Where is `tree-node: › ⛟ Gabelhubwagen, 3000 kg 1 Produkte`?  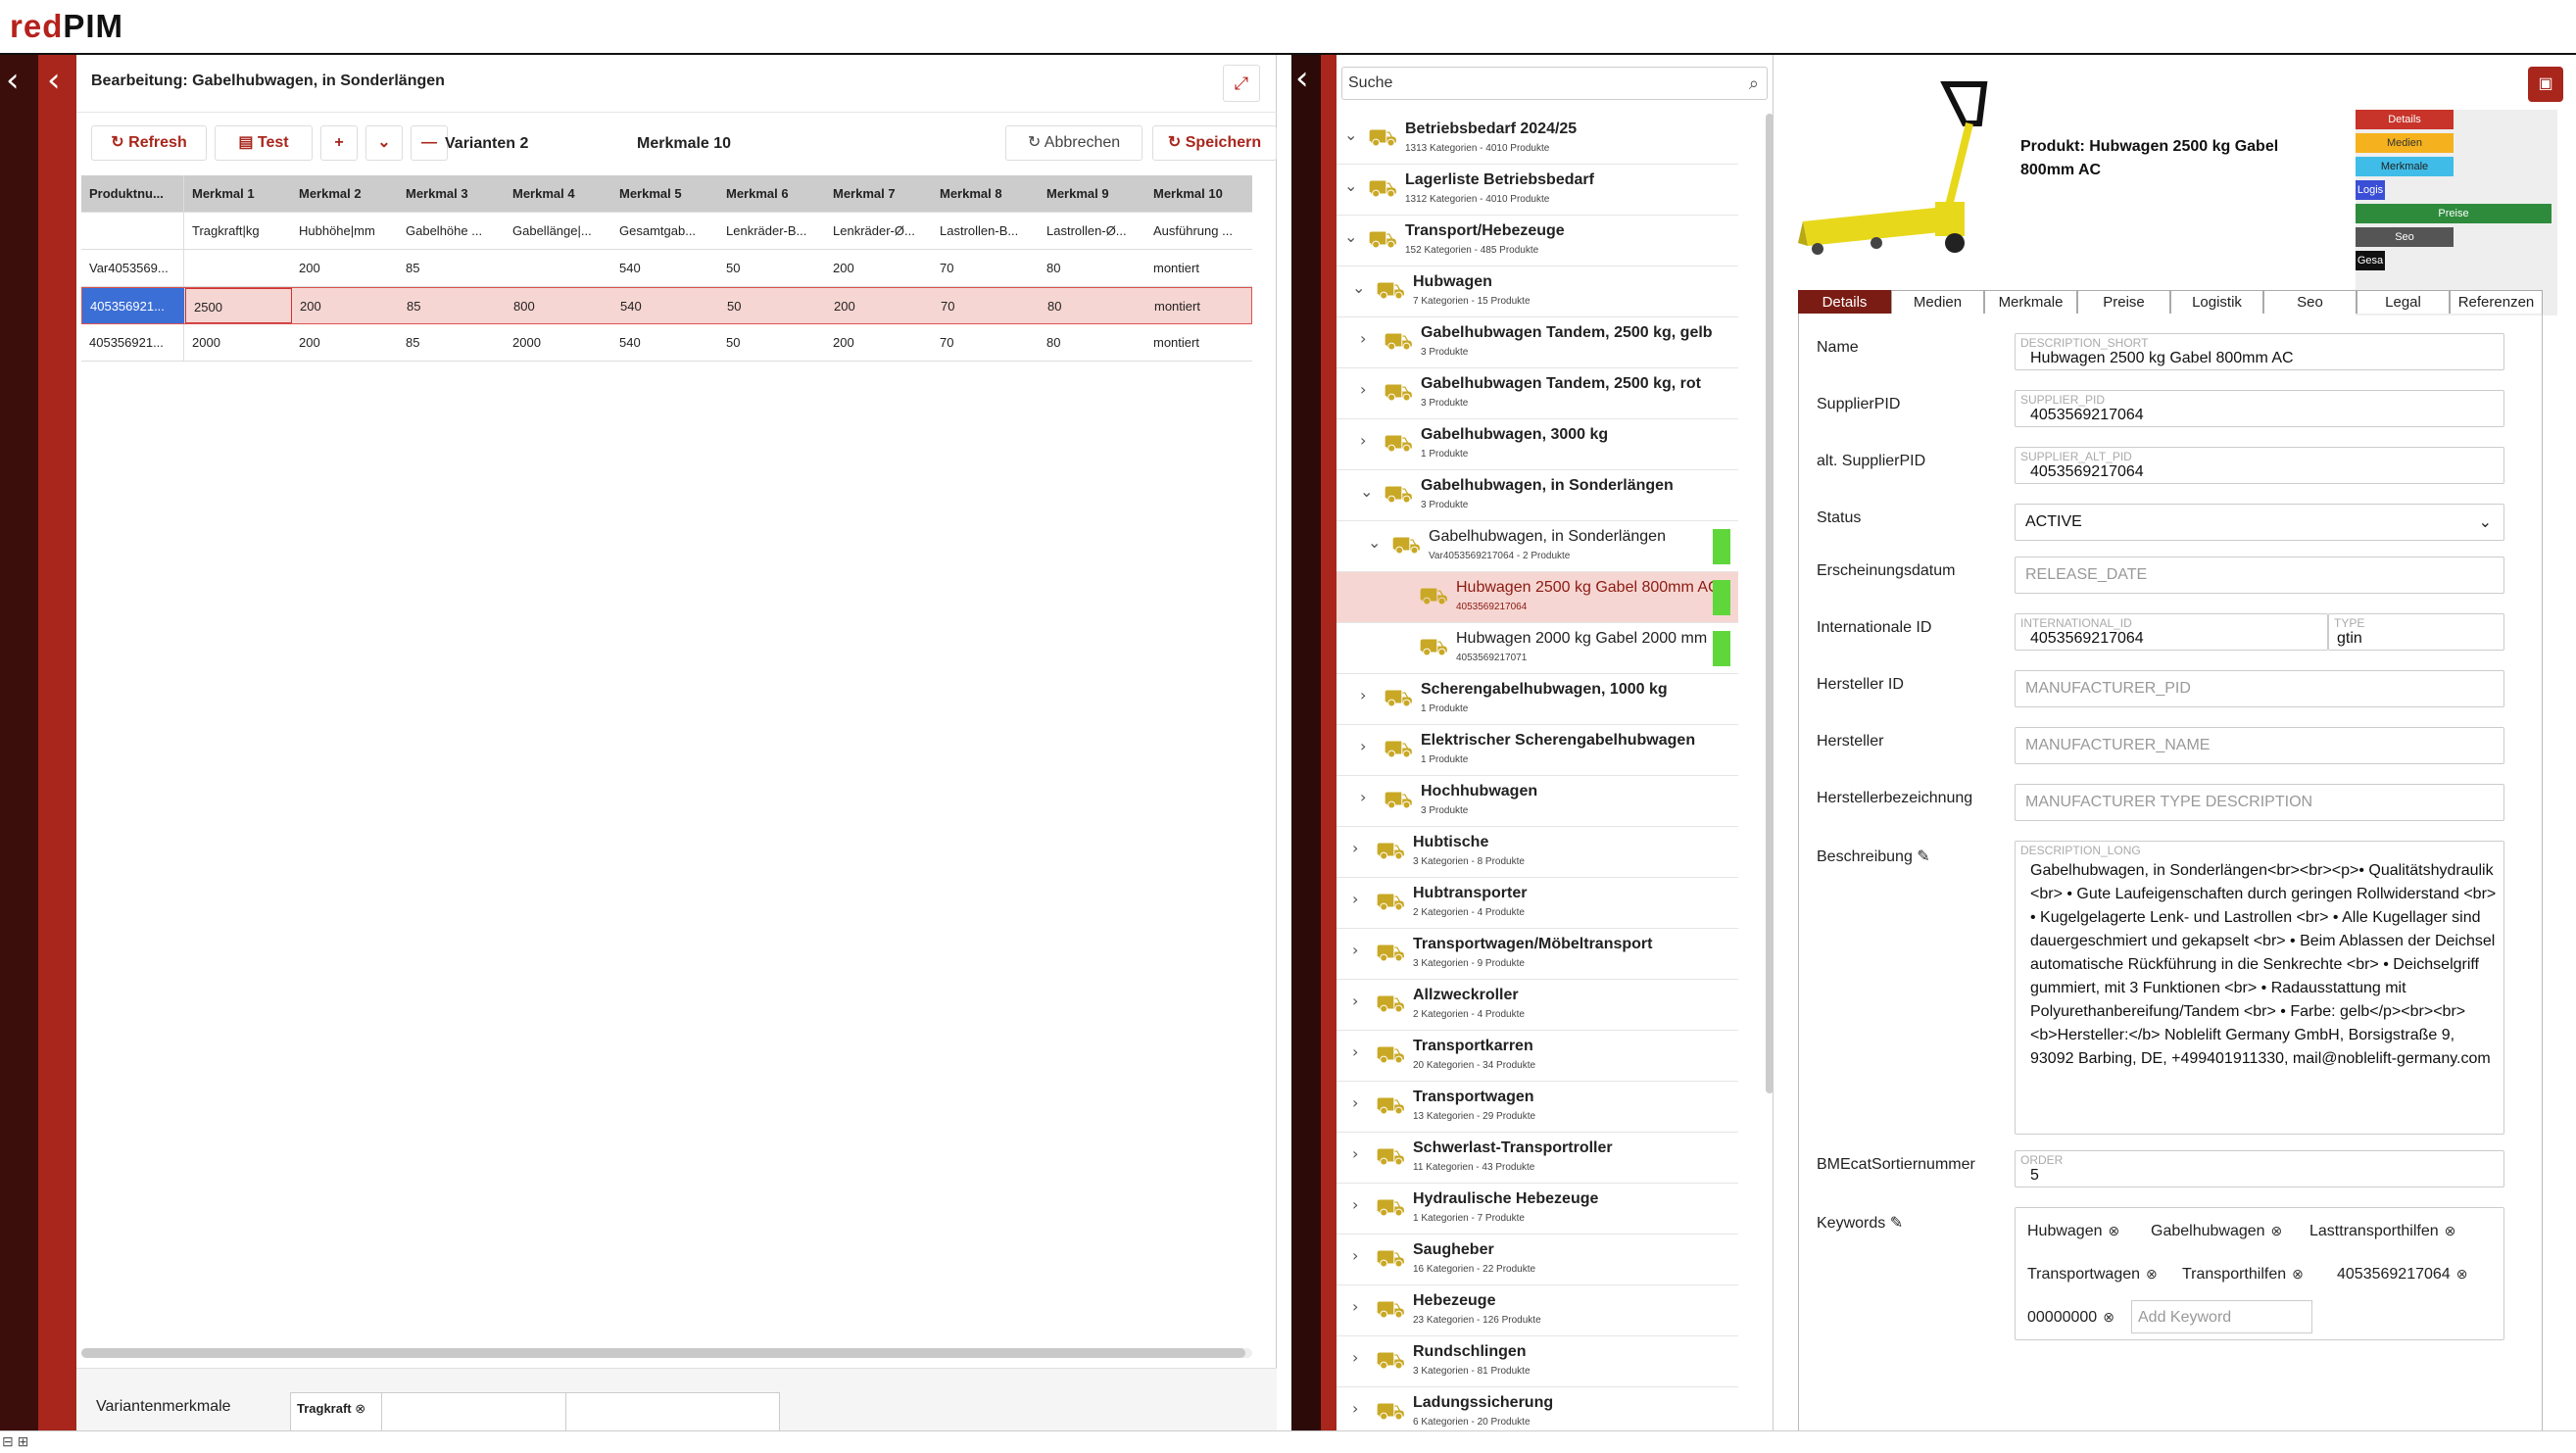
tree-node: › ⛟ Gabelhubwagen, 3000 kg 1 Produkte is located at coordinates (1537, 444).